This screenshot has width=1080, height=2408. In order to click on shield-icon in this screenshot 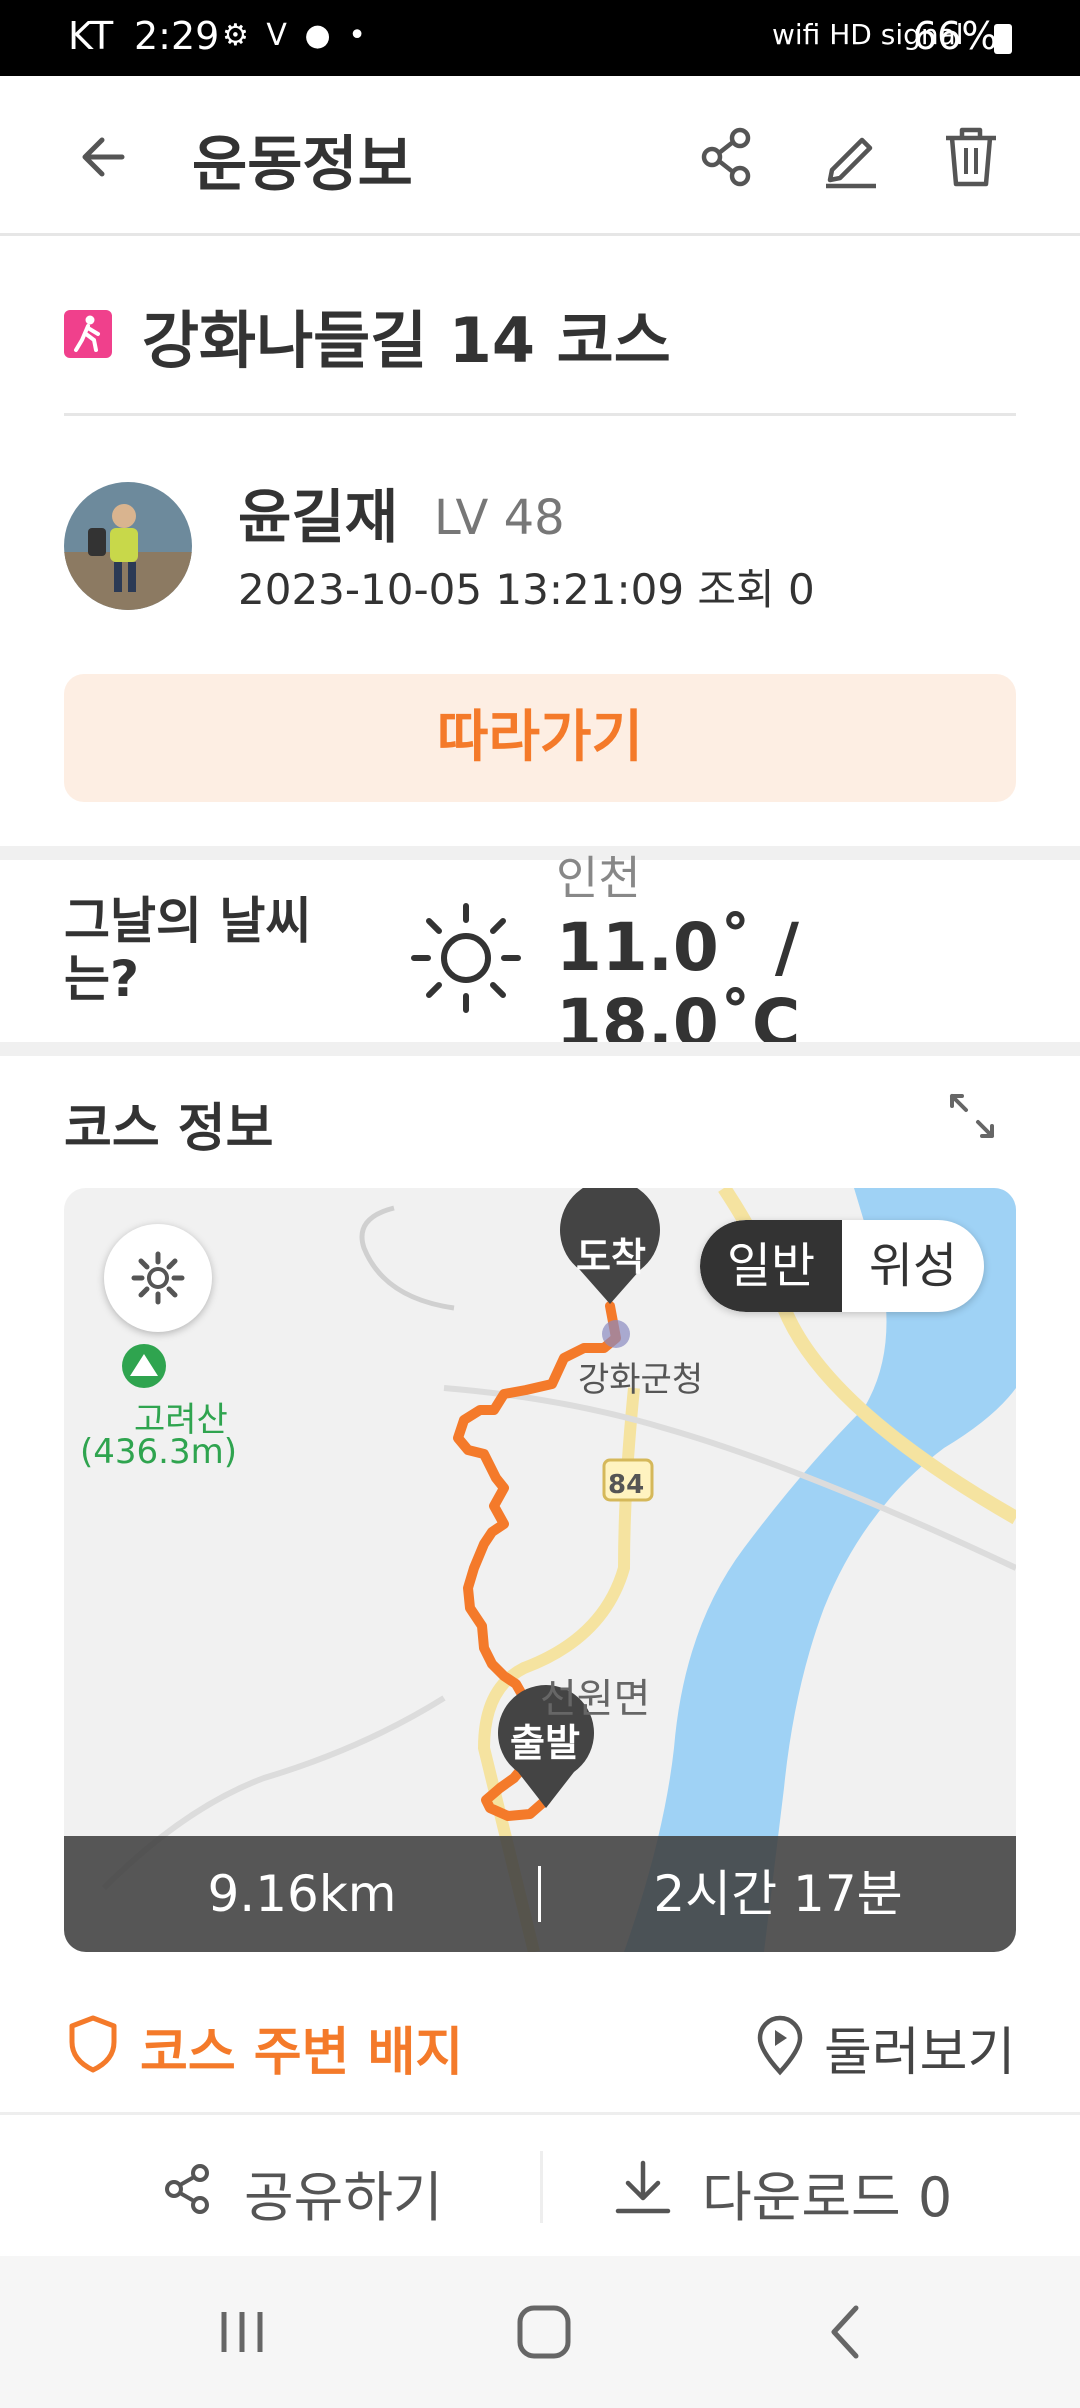, I will do `click(93, 2044)`.